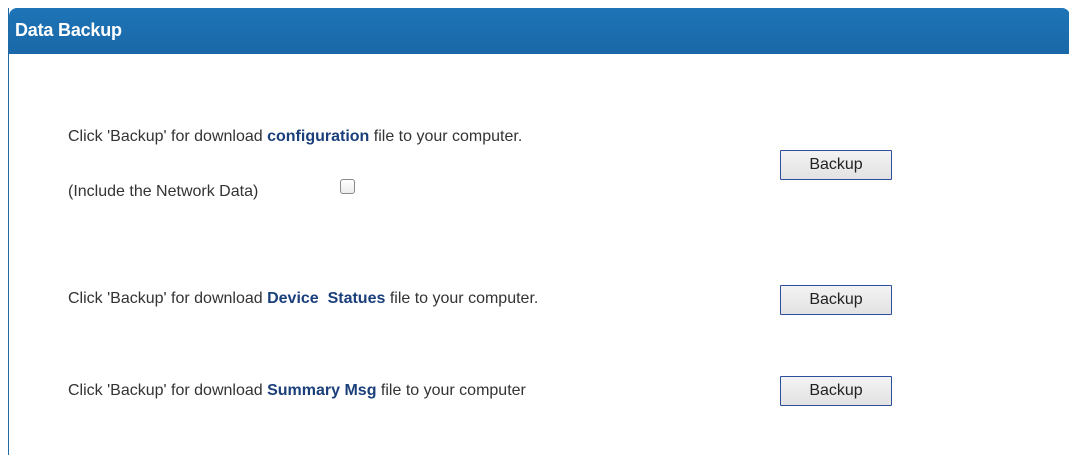 This screenshot has width=1069, height=455. Describe the element at coordinates (322, 390) in the screenshot. I see `summary-desc-bold: Summary Msg` at that location.